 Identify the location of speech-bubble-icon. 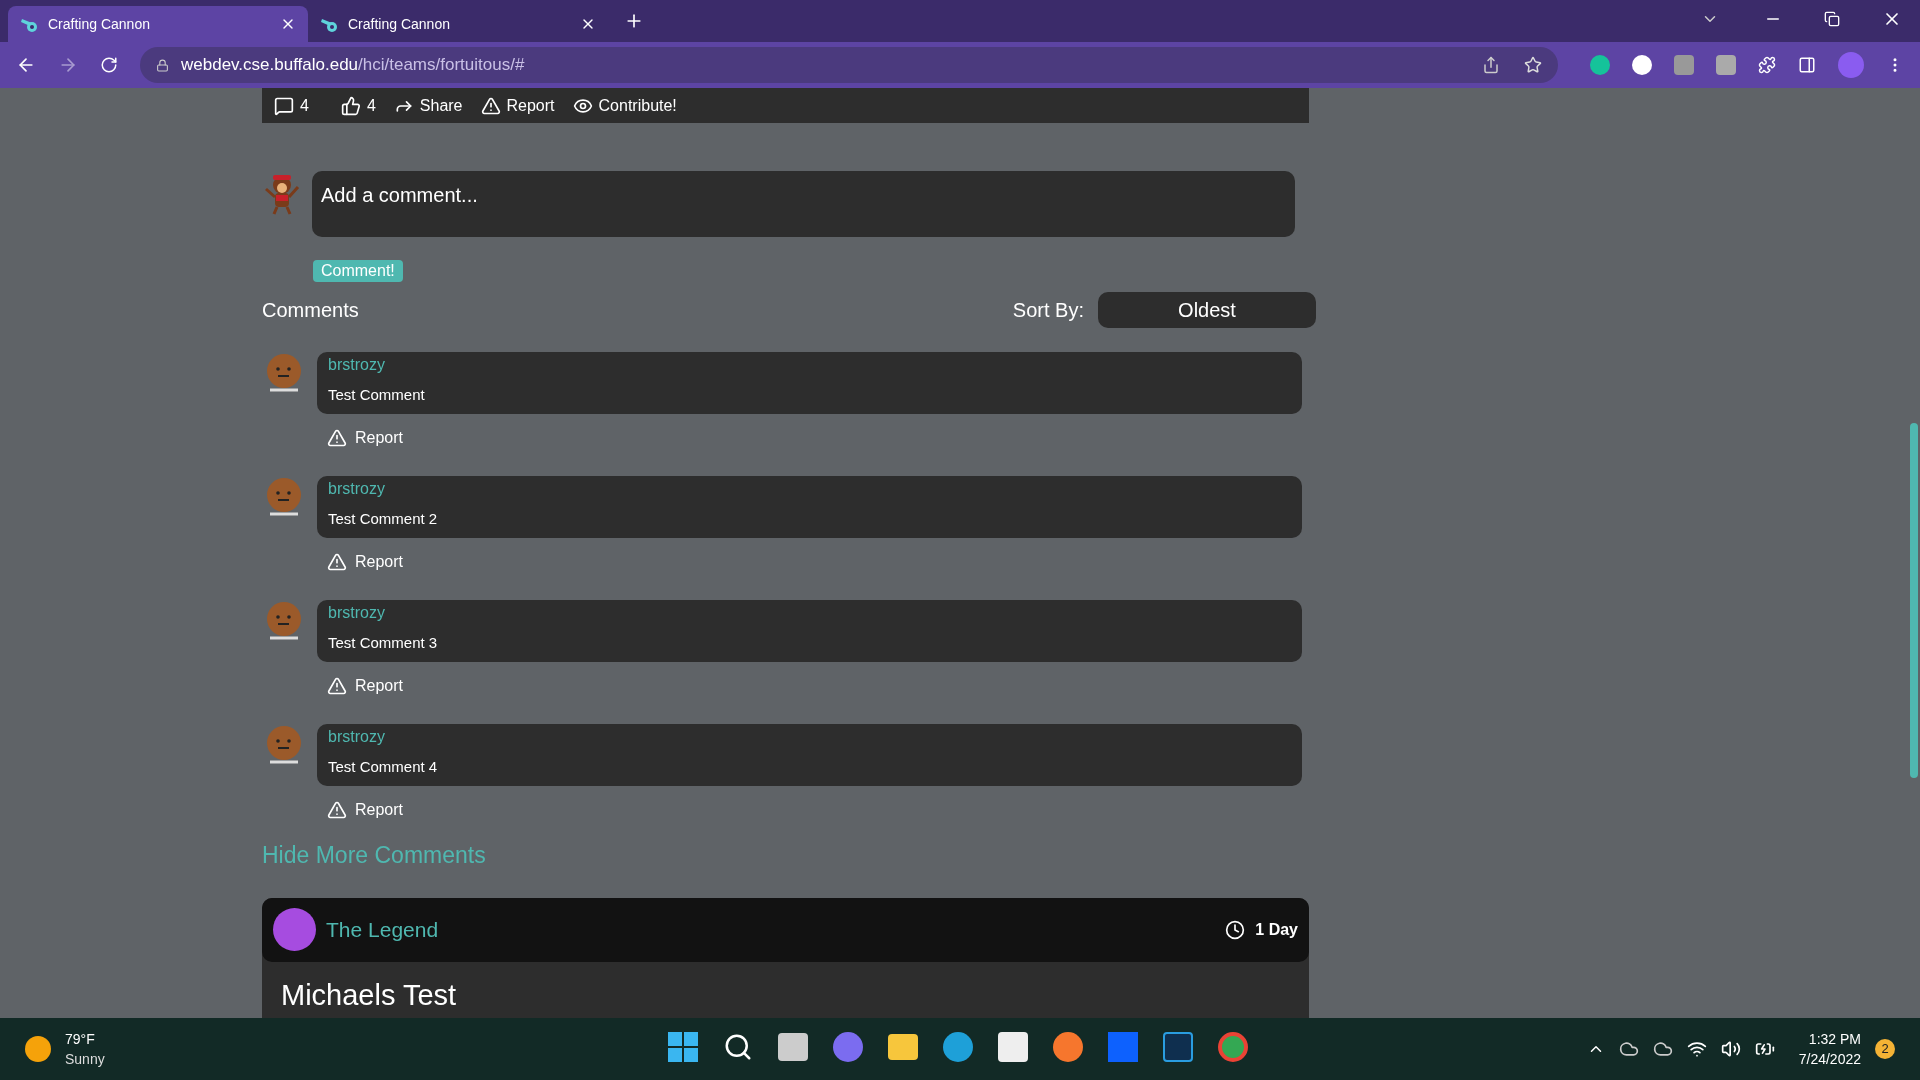
(284, 105).